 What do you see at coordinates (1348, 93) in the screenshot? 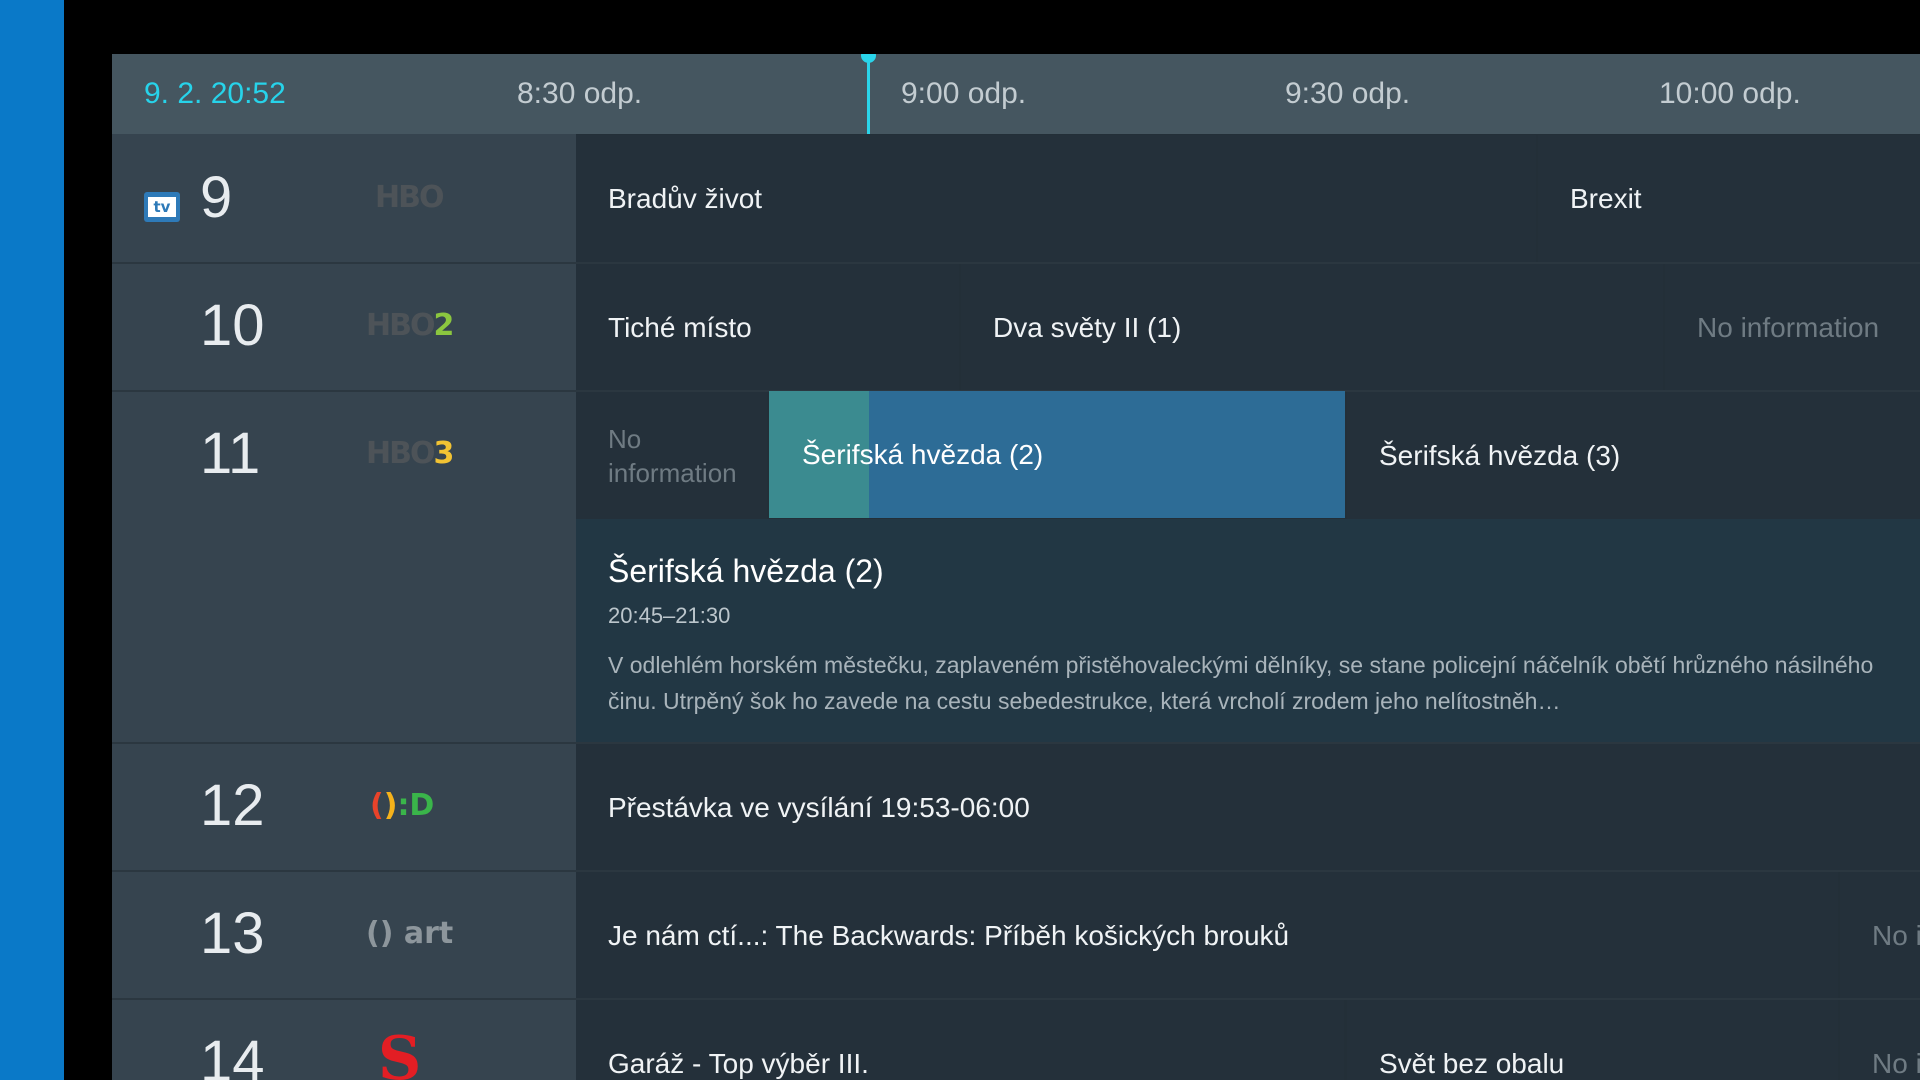
I see `time-slot-label: 9:30 odp.` at bounding box center [1348, 93].